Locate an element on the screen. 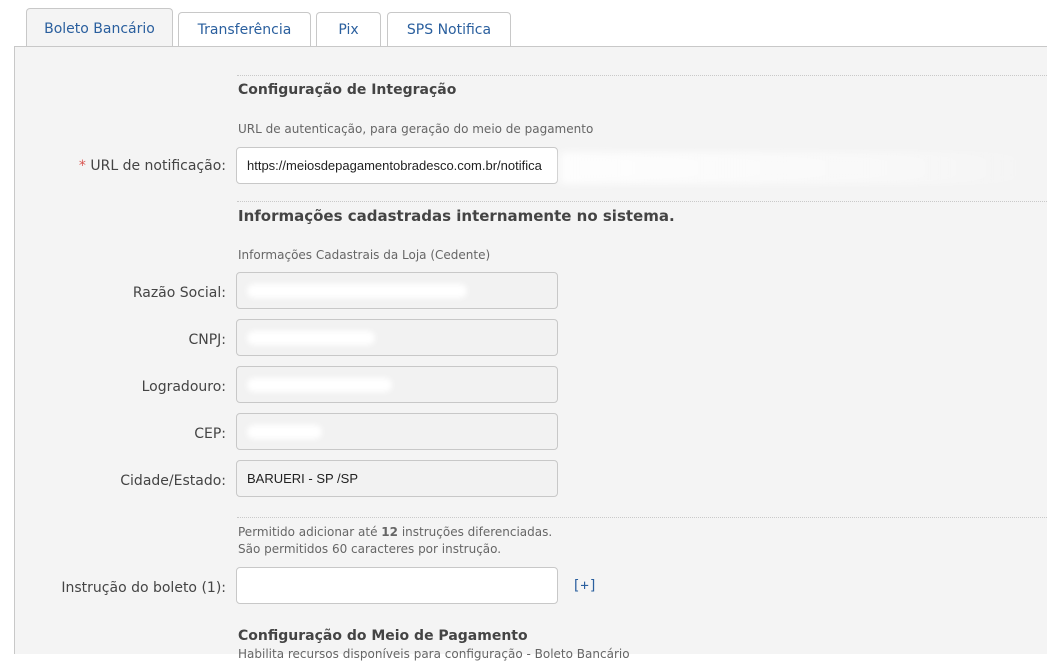 The image size is (1047, 661). instrucao-boleto-input is located at coordinates (397, 585).